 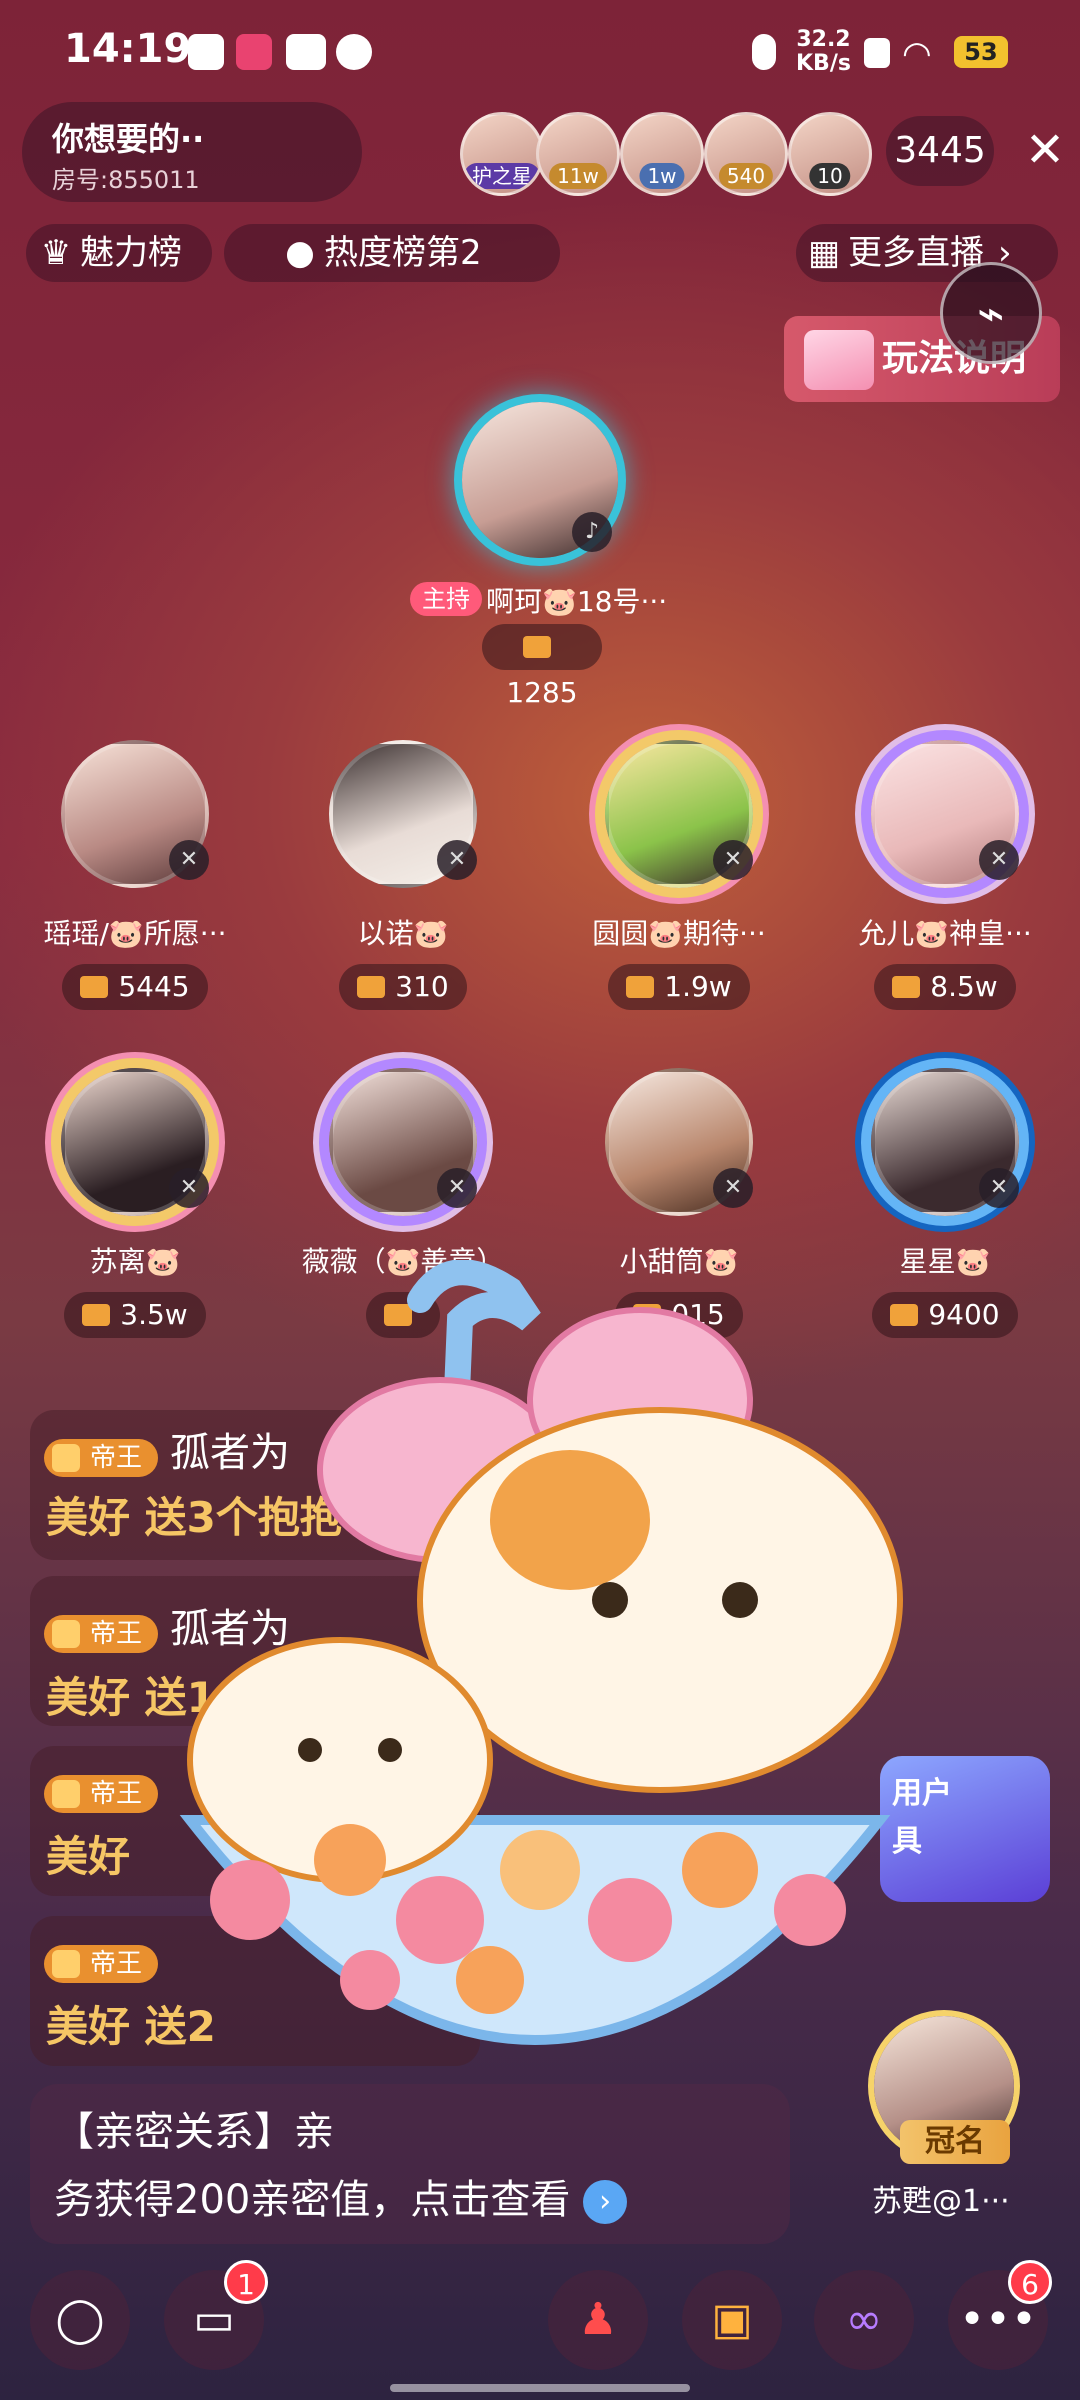 I want to click on gift-icon: ▣, so click(x=732, y=2319).